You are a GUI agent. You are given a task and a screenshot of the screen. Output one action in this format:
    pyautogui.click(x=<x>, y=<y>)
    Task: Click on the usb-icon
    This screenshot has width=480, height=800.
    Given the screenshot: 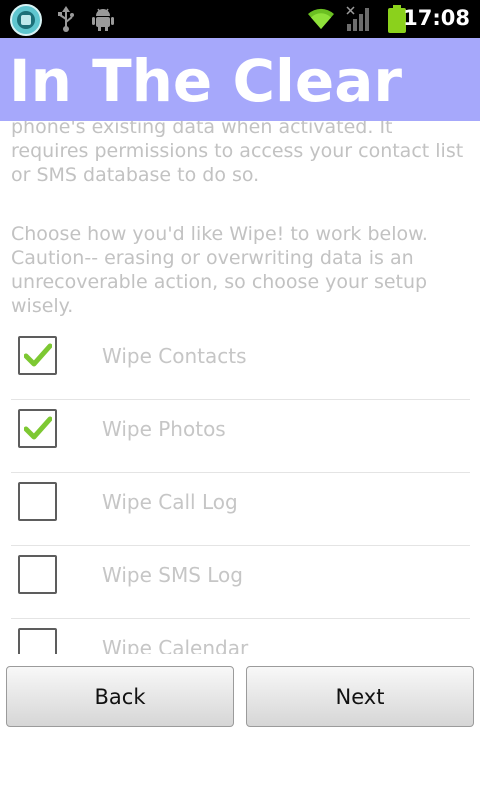 What is the action you would take?
    pyautogui.click(x=66, y=21)
    